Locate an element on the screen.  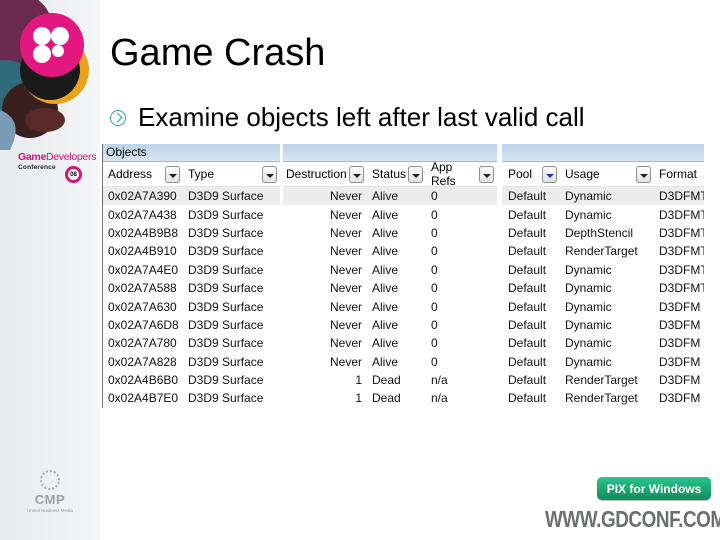
gdc-logo-conference: Conference is located at coordinates (37, 167).